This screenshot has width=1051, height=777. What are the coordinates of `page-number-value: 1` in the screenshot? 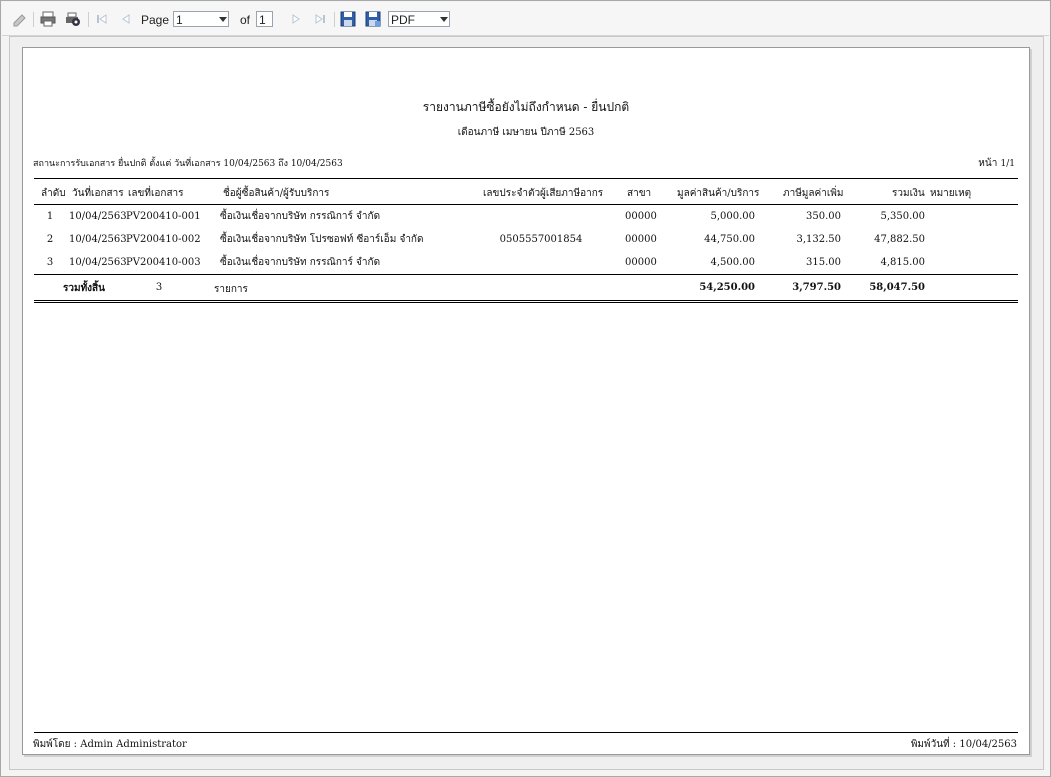 It's located at (179, 20).